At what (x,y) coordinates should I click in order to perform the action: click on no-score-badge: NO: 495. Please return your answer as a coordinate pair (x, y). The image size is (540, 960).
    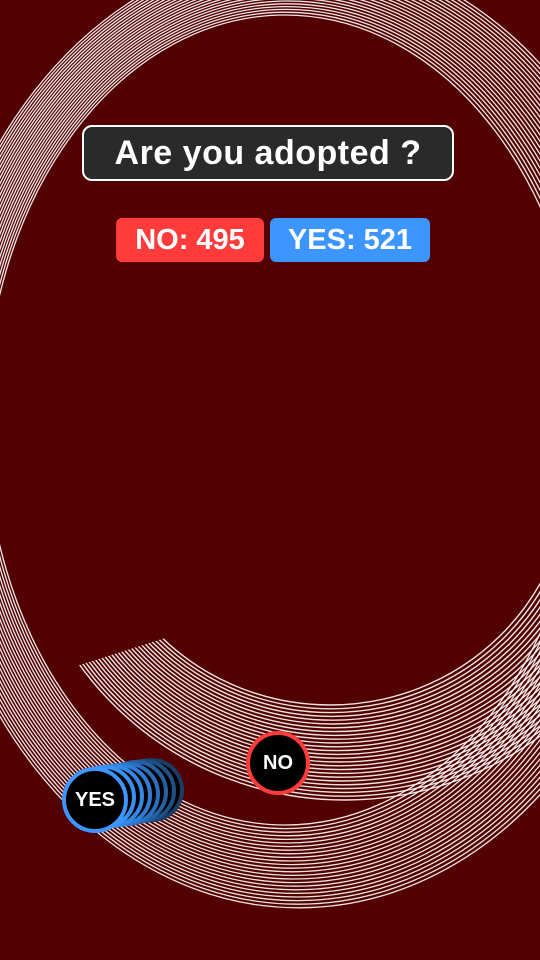
    Looking at the image, I should click on (190, 240).